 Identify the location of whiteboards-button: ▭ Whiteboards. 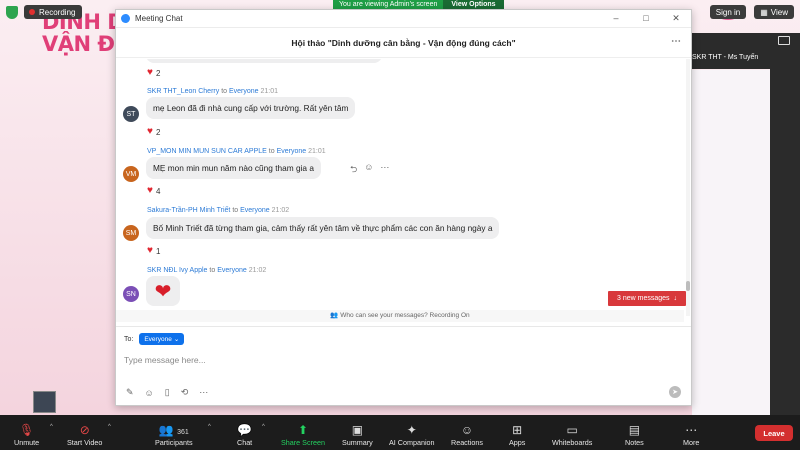
(572, 435).